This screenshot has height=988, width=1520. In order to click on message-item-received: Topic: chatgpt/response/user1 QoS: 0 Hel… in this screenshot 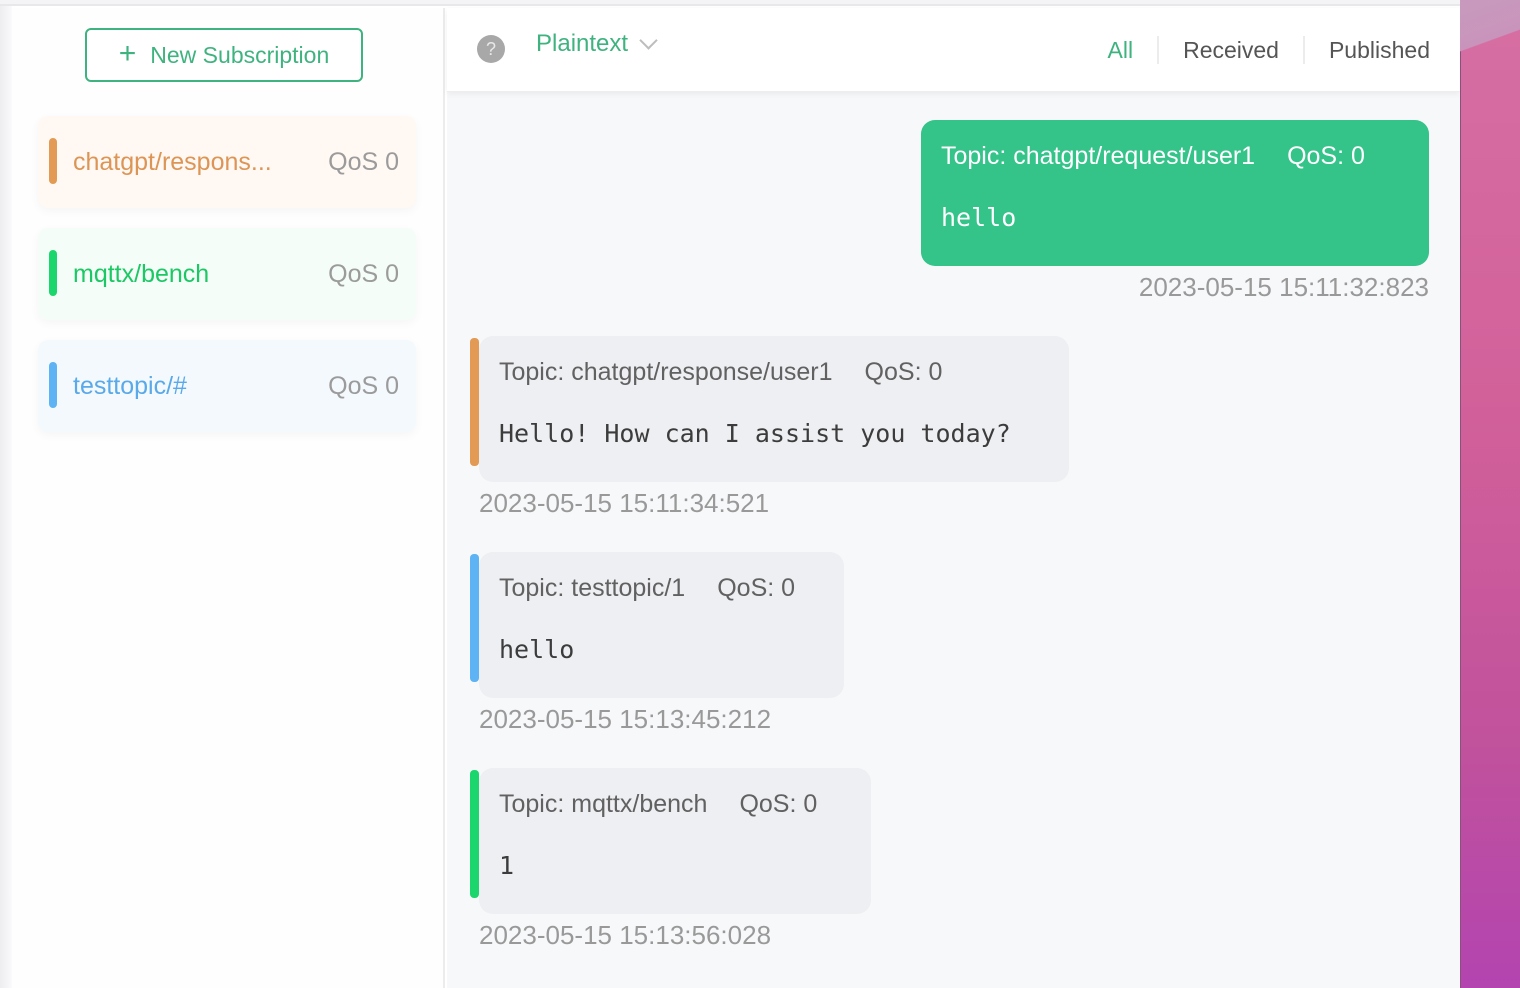, I will do `click(769, 427)`.